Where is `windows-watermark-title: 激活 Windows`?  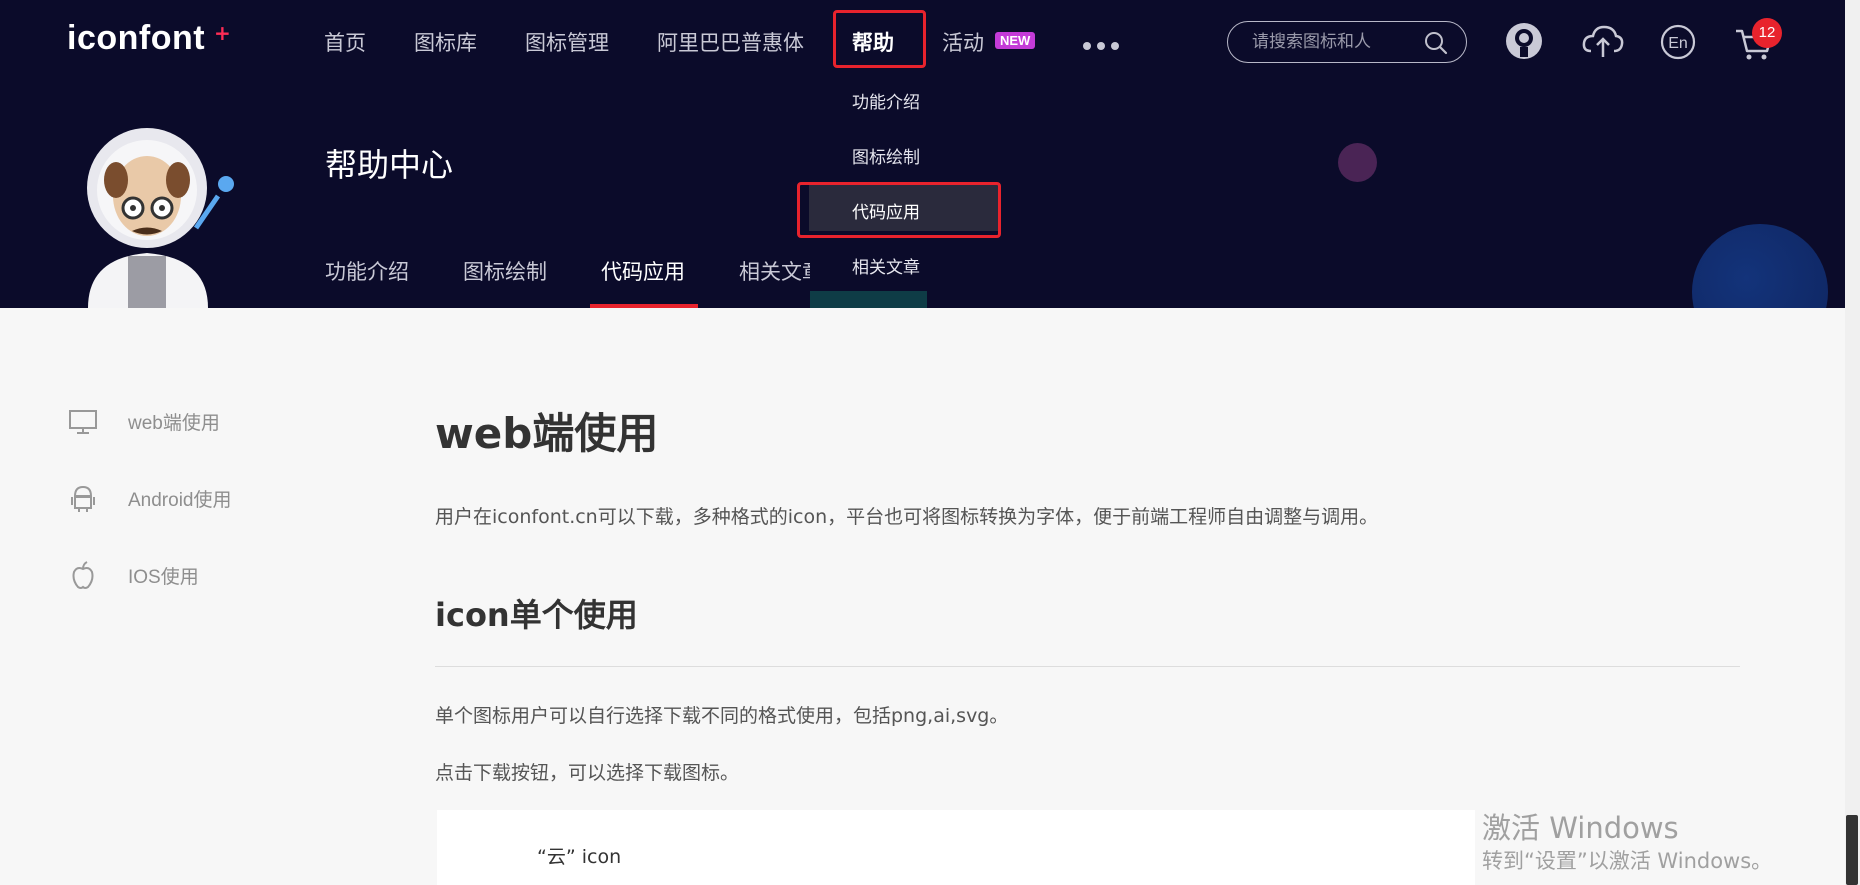 windows-watermark-title: 激活 Windows is located at coordinates (1580, 828).